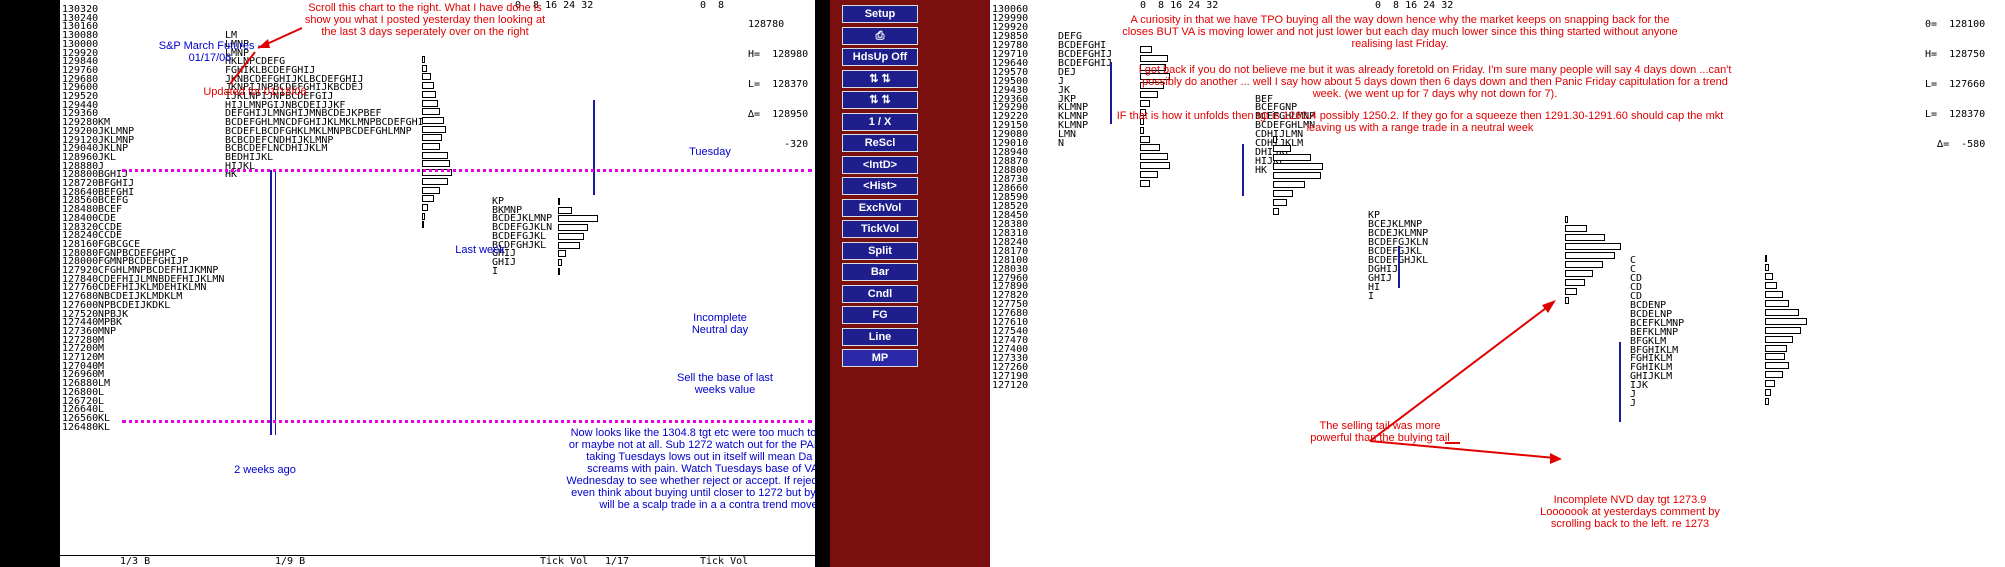 The width and height of the screenshot is (2005, 567). I want to click on toolbar-button-3: ⇅ ⇅, so click(880, 78).